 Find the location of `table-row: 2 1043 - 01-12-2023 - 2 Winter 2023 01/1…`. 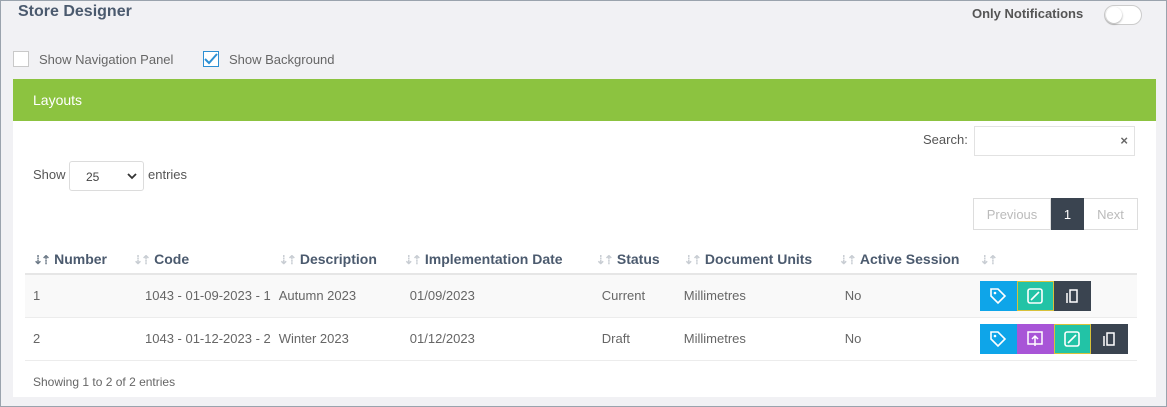

table-row: 2 1043 - 01-12-2023 - 2 Winter 2023 01/1… is located at coordinates (581, 339).